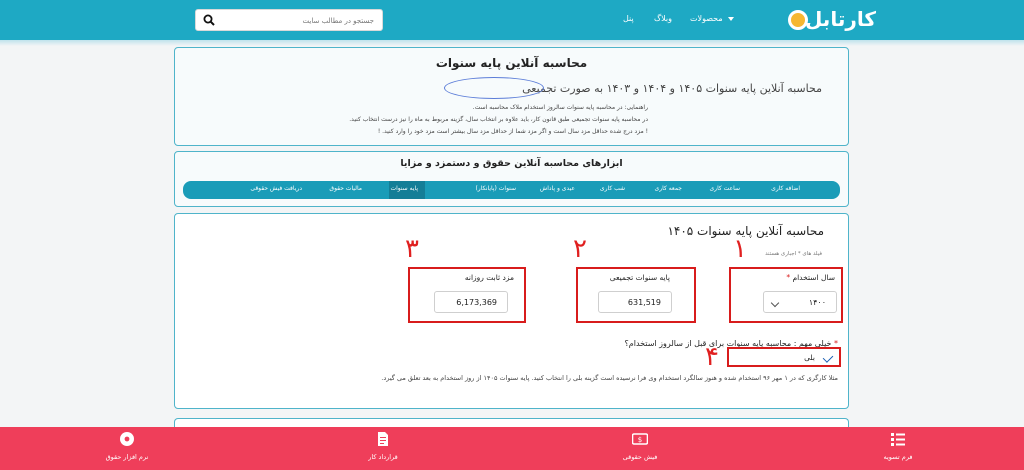 Image resolution: width=1024 pixels, height=470 pixels. What do you see at coordinates (817, 302) in the screenshot?
I see `year-select-value: ۱۴۰۰` at bounding box center [817, 302].